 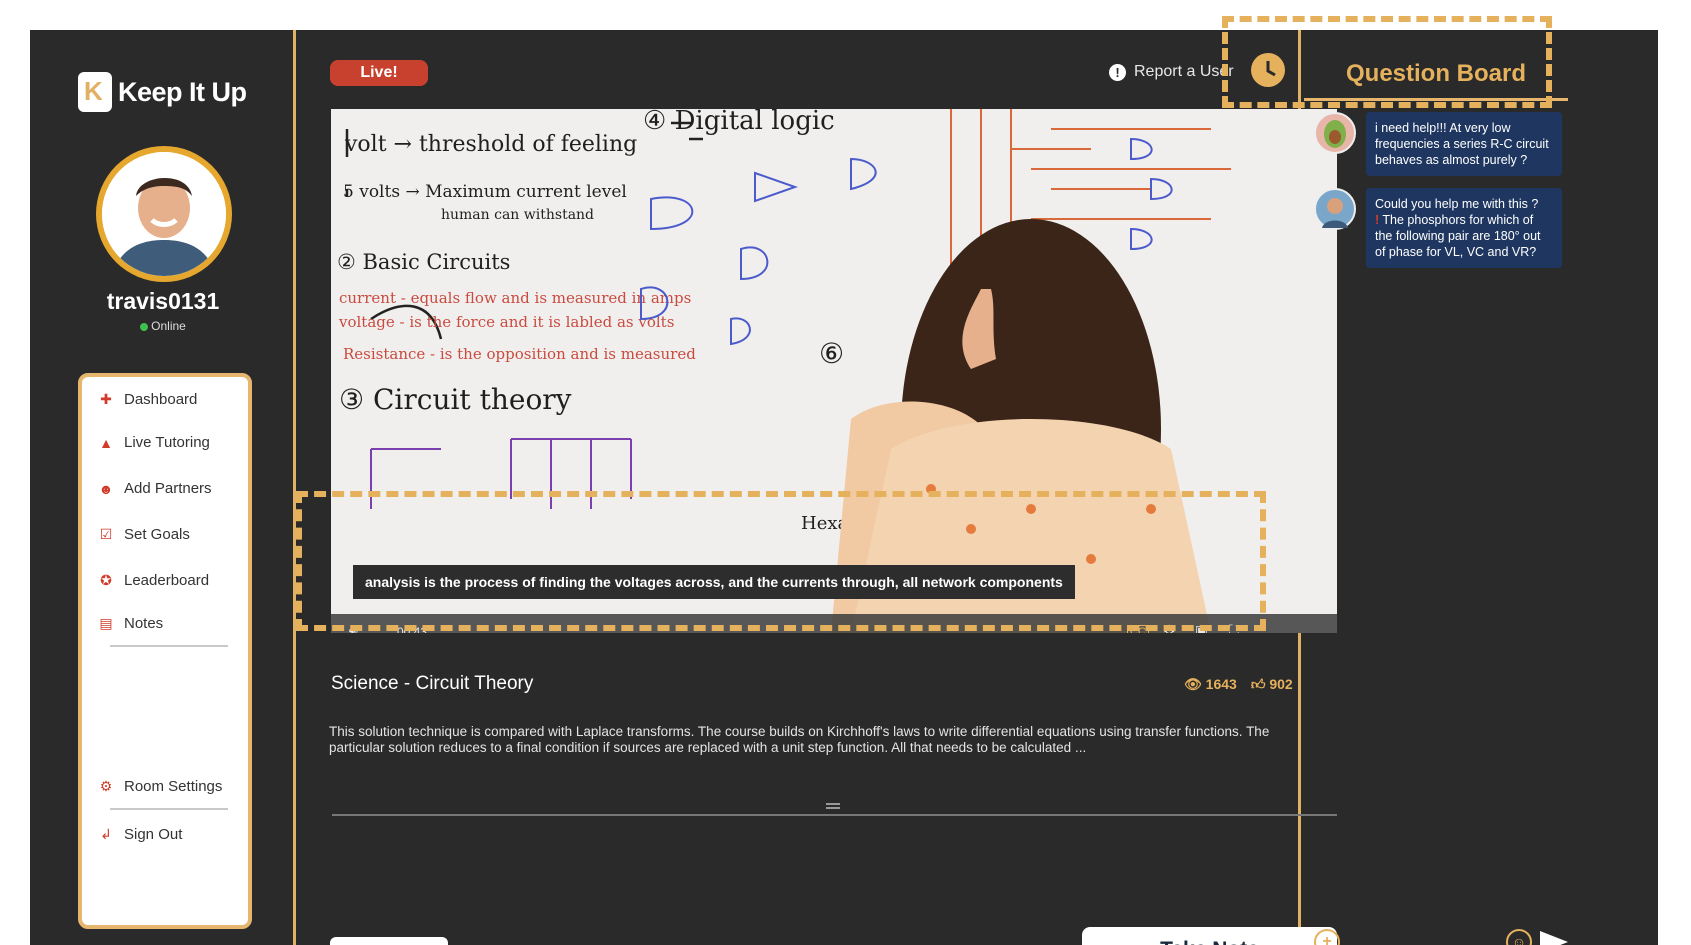 I want to click on sidebar-item-live-tutoring: ▲ Live Tutoring, so click(x=154, y=442).